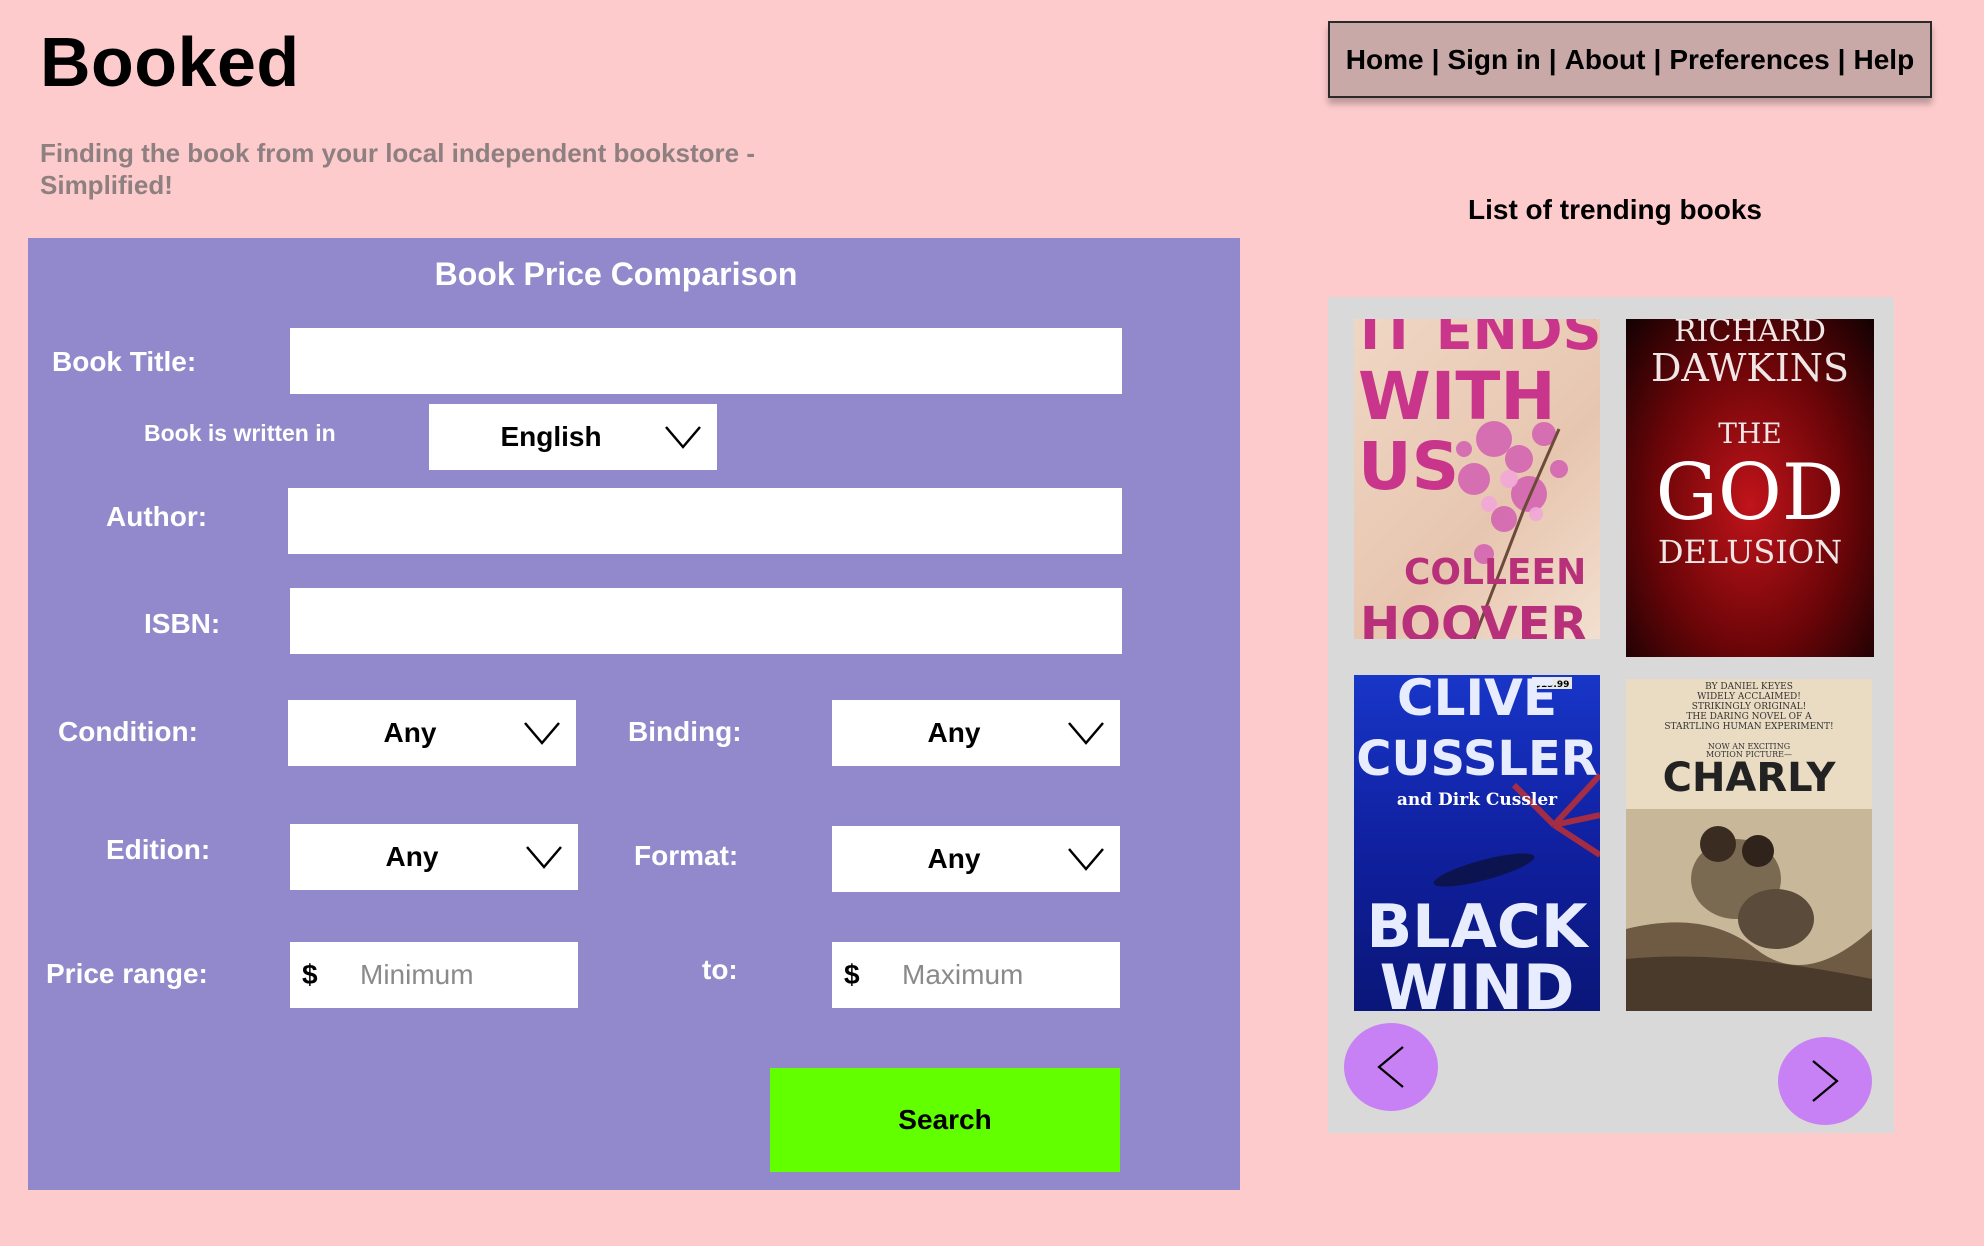 The image size is (1984, 1246). What do you see at coordinates (685, 731) in the screenshot?
I see `binding-label: Binding:` at bounding box center [685, 731].